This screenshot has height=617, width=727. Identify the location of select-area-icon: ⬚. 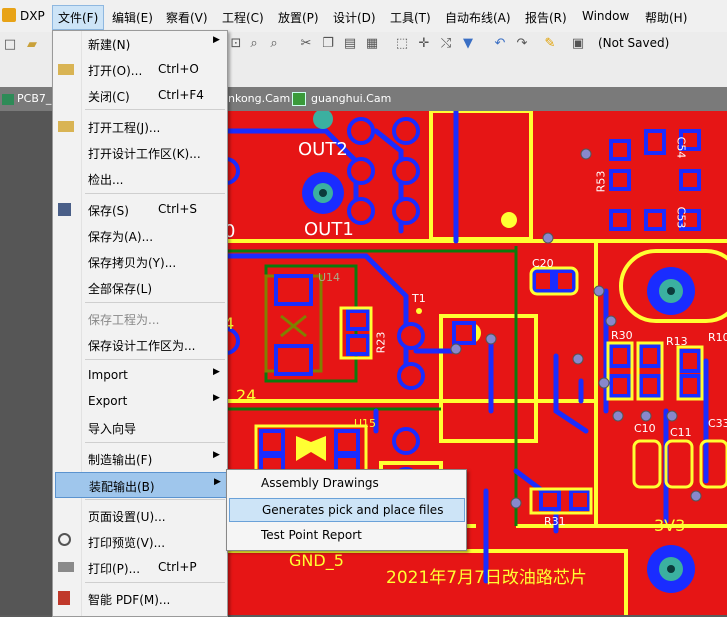
(402, 44).